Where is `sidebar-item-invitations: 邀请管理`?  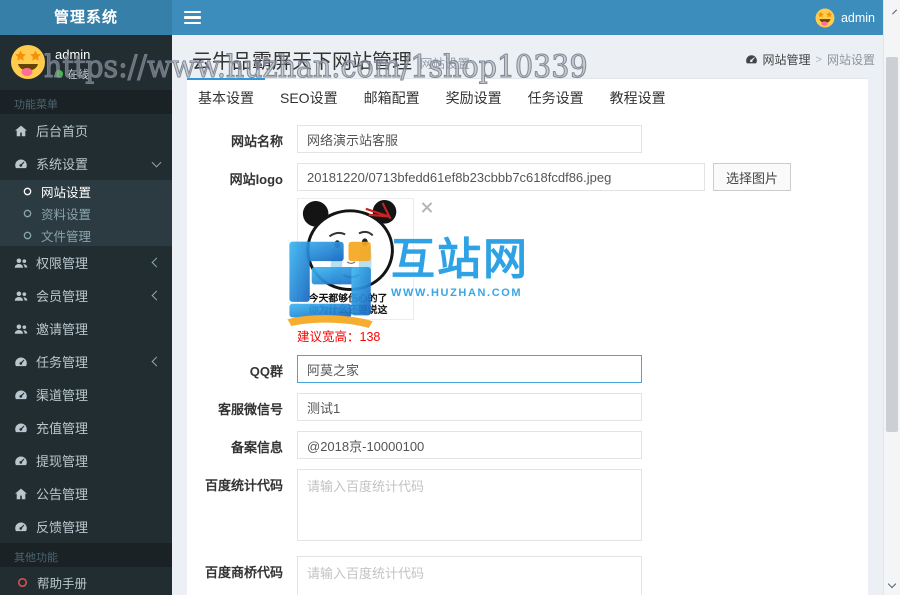 sidebar-item-invitations: 邀请管理 is located at coordinates (86, 328).